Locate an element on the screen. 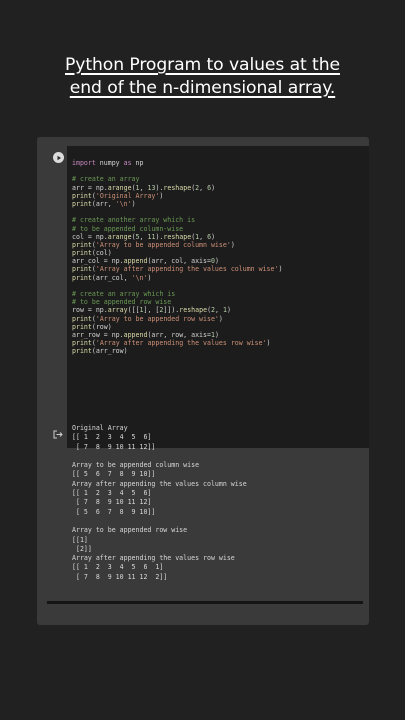 Image resolution: width=405 pixels, height=720 pixels. code-token: arr_col = np. is located at coordinates (98, 261).